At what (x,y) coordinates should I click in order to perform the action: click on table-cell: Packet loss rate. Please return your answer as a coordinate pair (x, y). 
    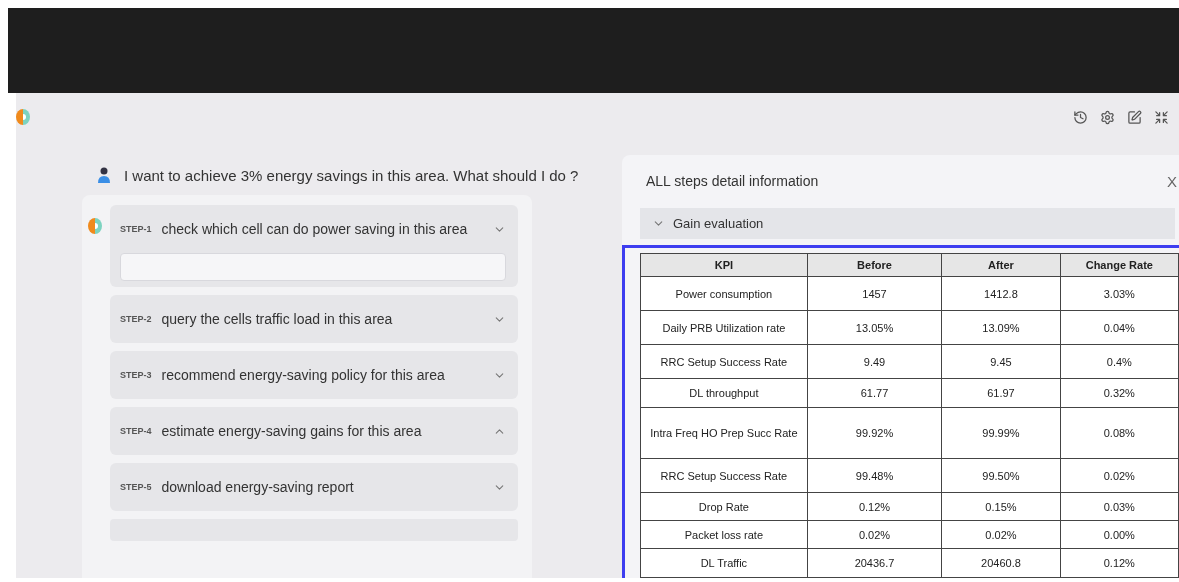
    Looking at the image, I should click on (724, 534).